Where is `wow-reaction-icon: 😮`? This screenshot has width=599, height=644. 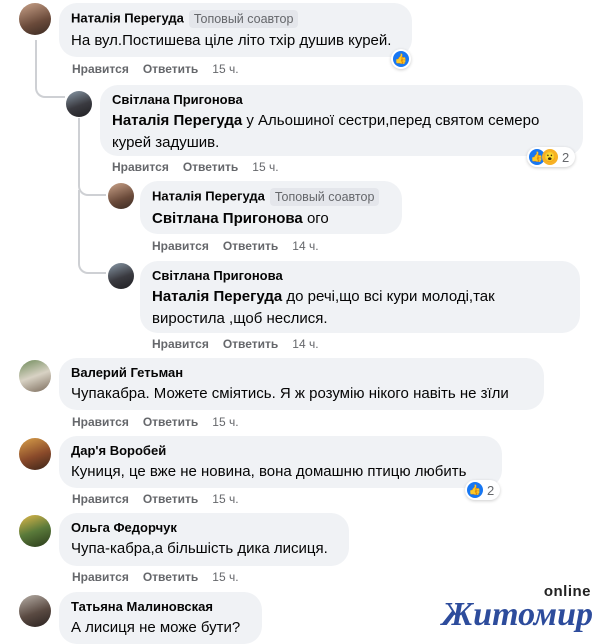
wow-reaction-icon: 😮 is located at coordinates (550, 157).